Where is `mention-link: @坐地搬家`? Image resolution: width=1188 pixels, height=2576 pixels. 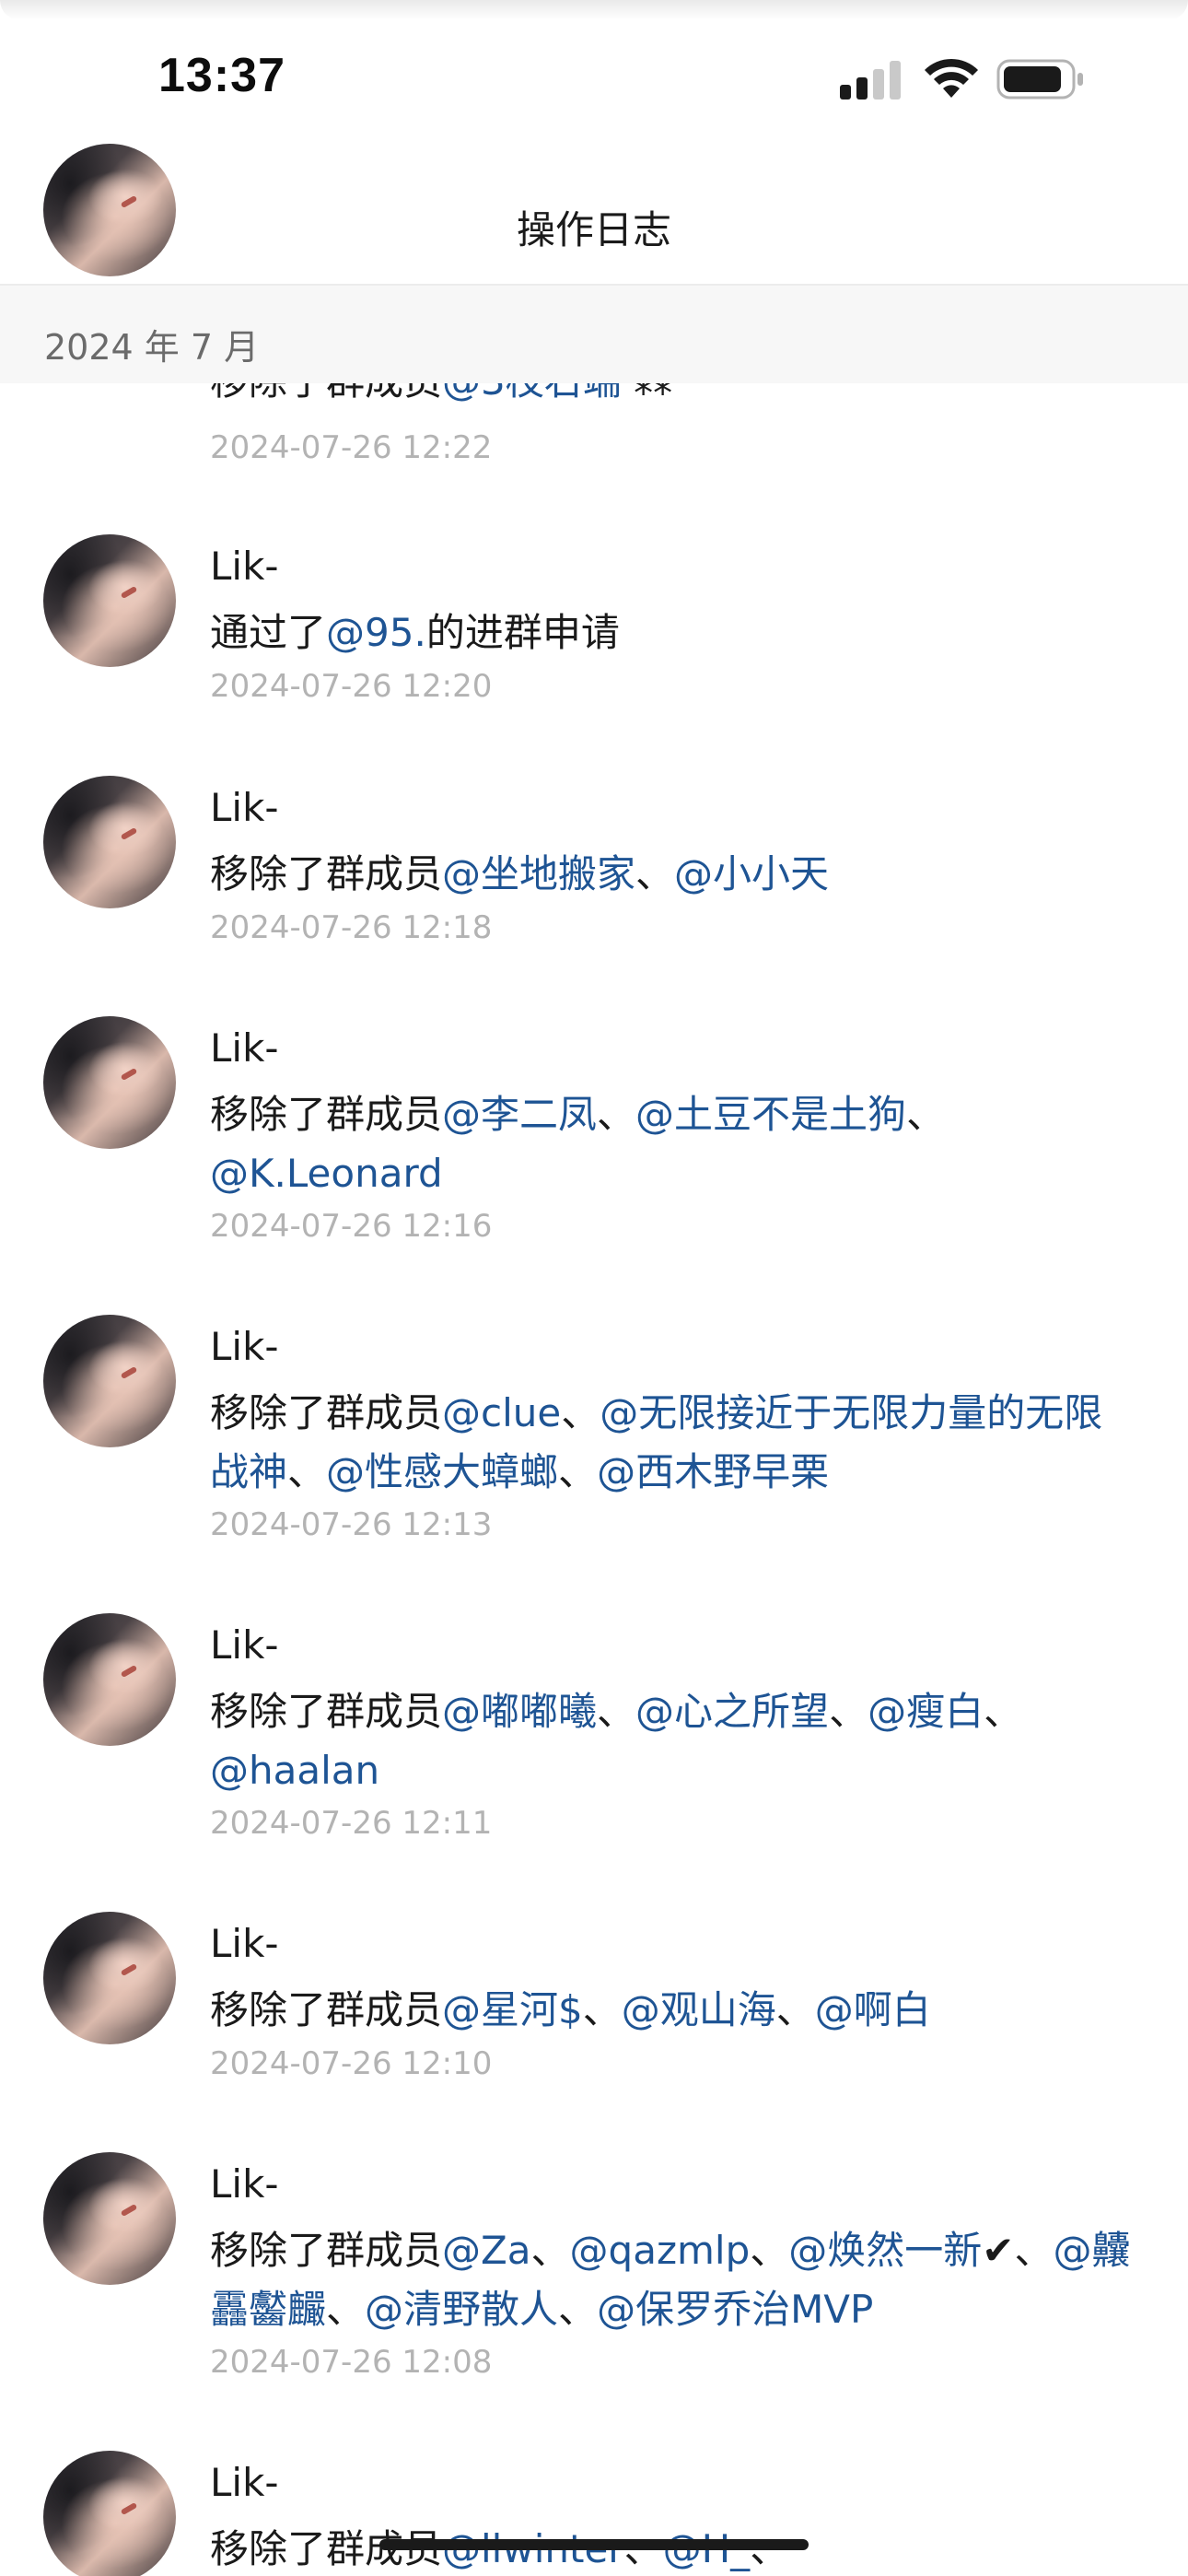
mention-link: @坐地搬家 is located at coordinates (538, 873).